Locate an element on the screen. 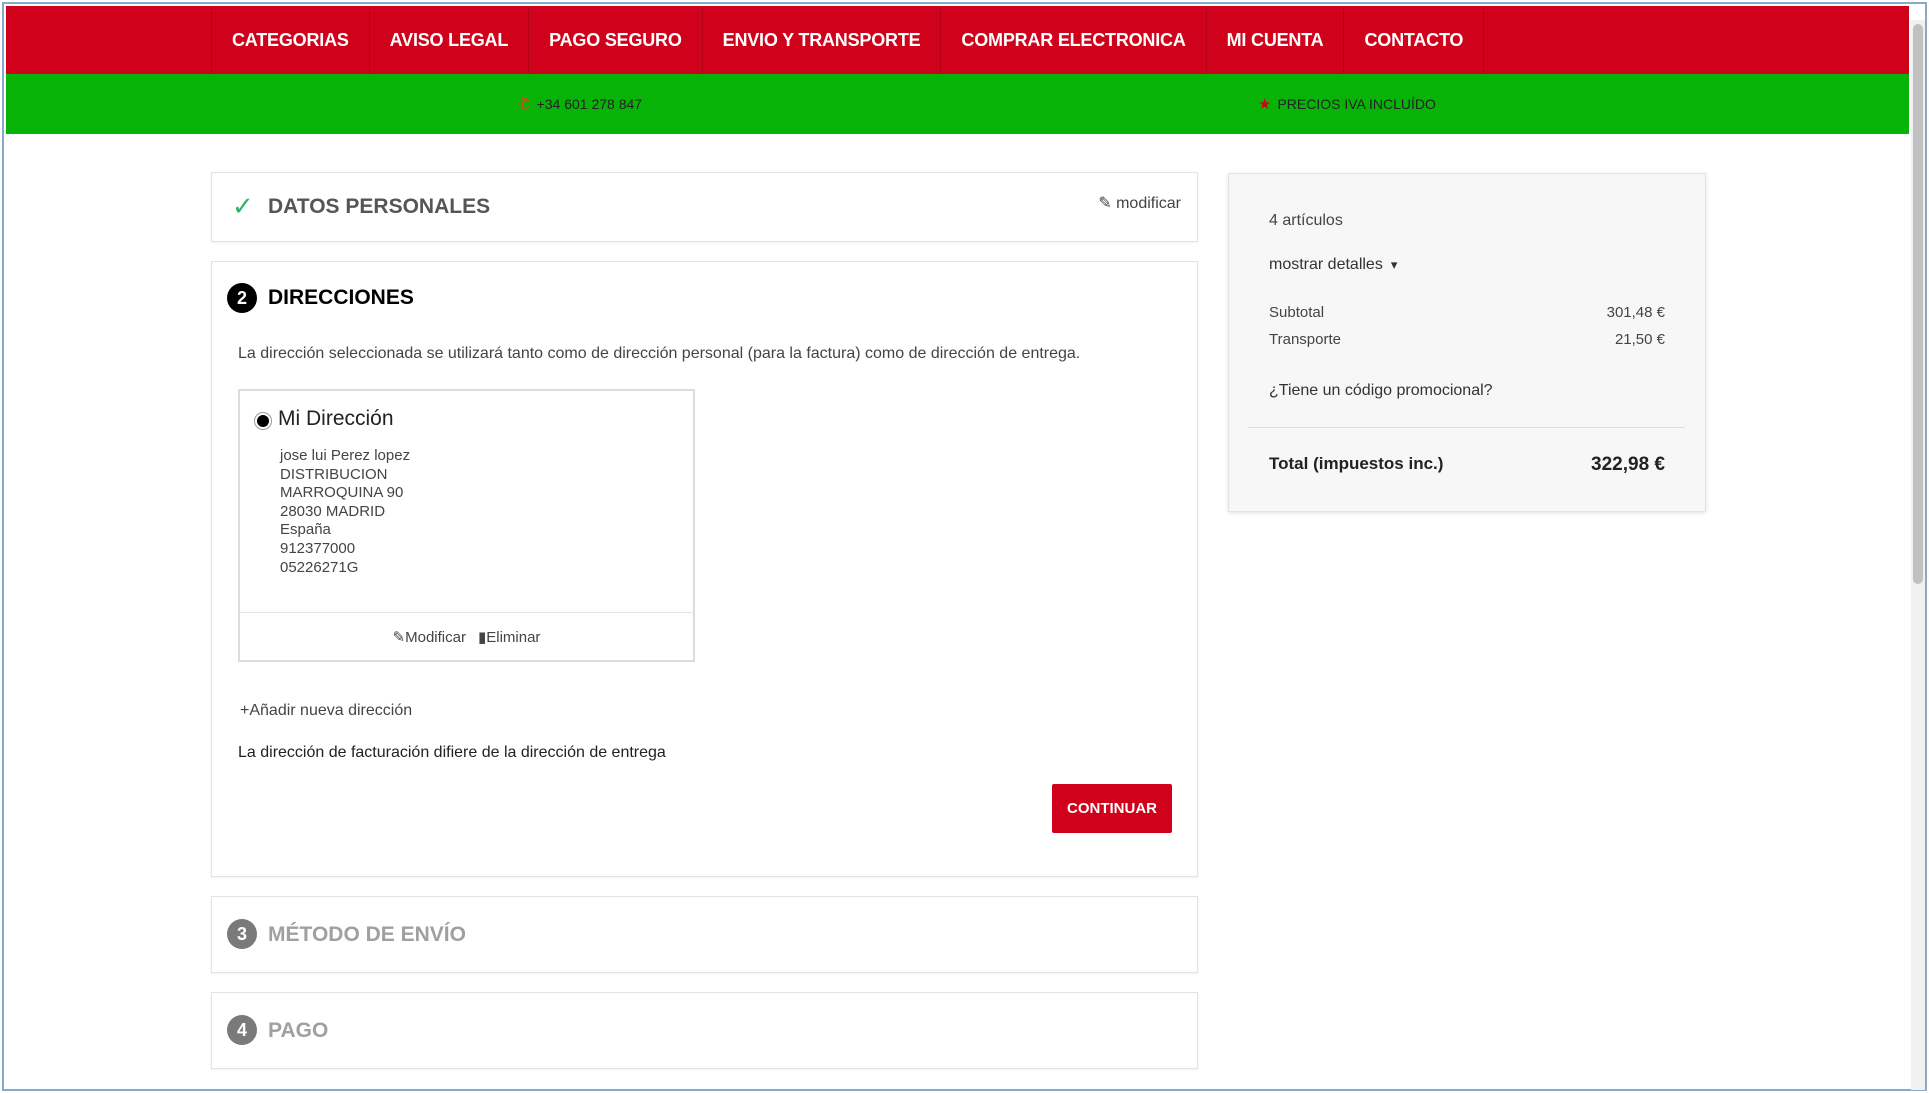 Image resolution: width=1929 pixels, height=1093 pixels. address-line-company: DISTRIBUCION is located at coordinates (334, 474).